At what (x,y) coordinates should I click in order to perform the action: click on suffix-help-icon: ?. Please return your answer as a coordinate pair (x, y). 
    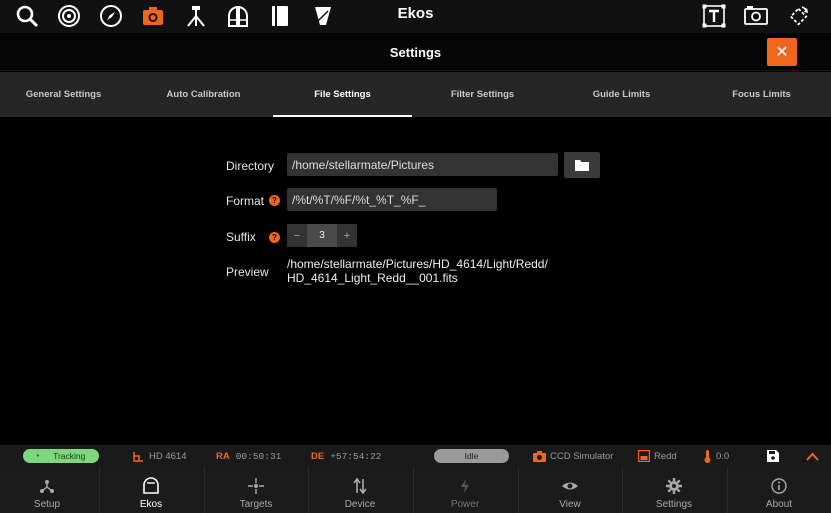
    Looking at the image, I should click on (274, 237).